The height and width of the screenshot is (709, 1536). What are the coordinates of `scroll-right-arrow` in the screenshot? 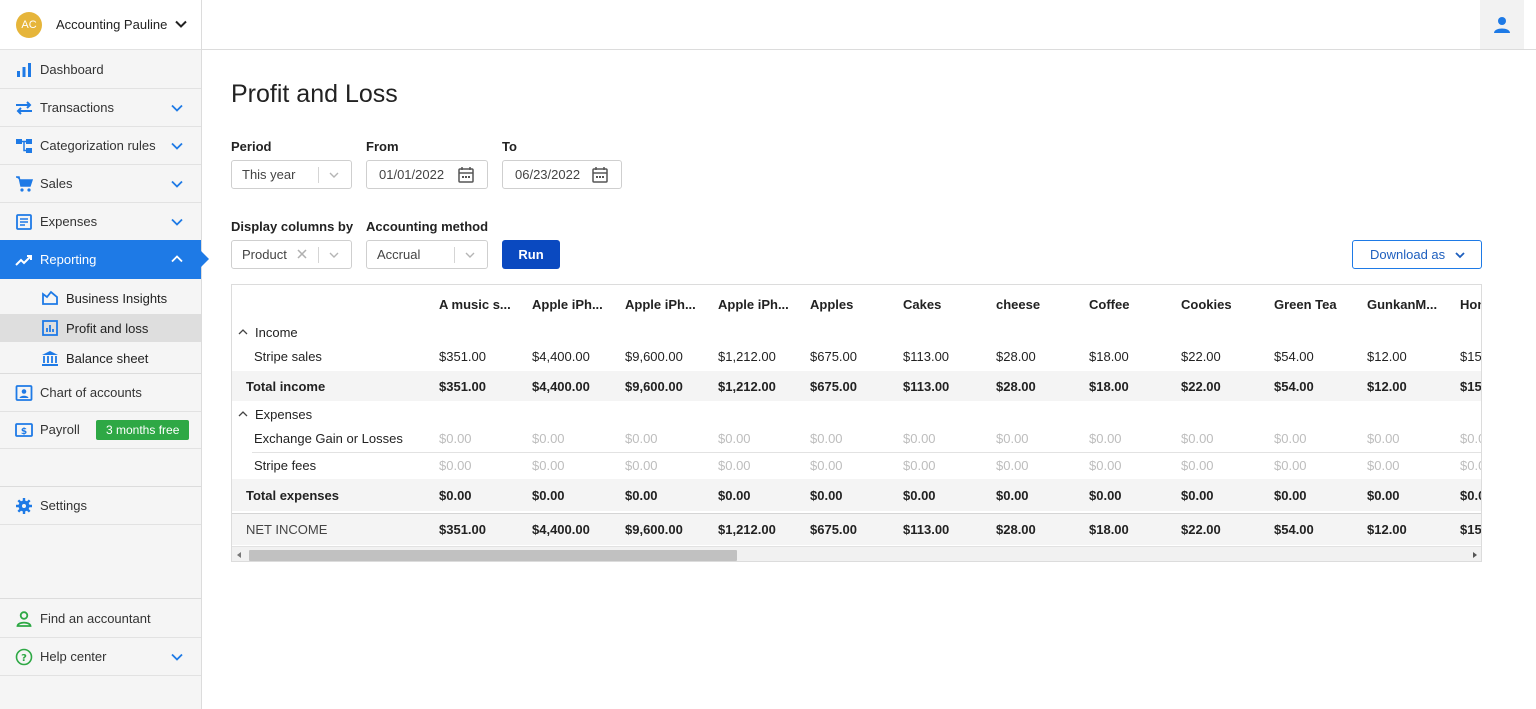 It's located at (1475, 555).